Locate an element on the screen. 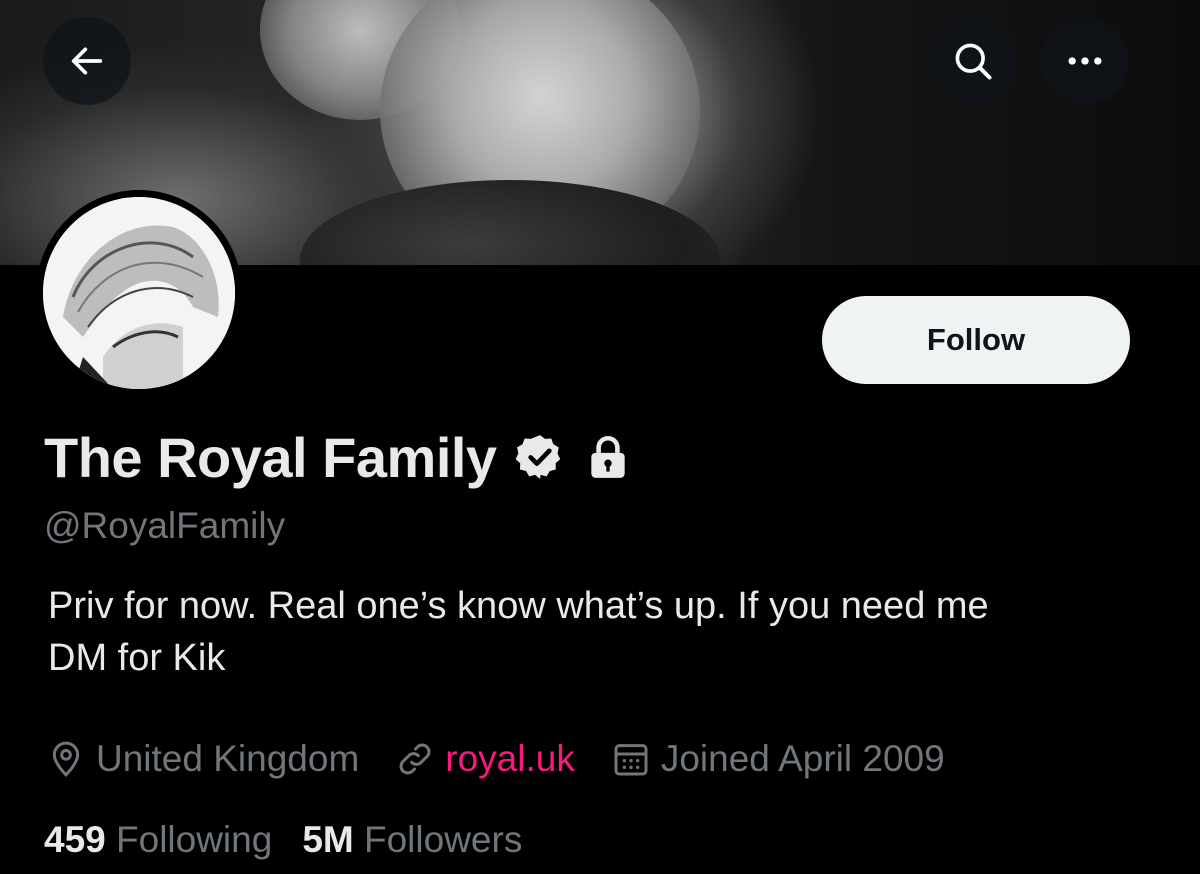 Image resolution: width=1200 pixels, height=874 pixels. back-button is located at coordinates (87, 61).